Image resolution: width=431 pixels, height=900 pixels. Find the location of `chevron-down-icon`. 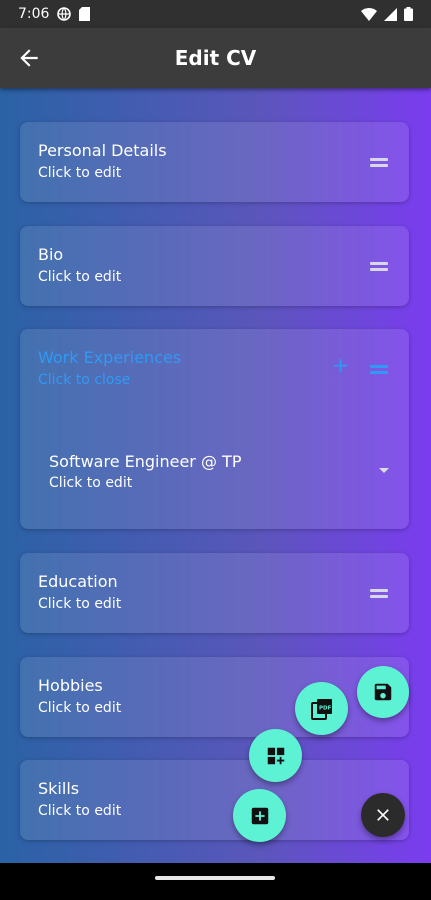

chevron-down-icon is located at coordinates (384, 470).